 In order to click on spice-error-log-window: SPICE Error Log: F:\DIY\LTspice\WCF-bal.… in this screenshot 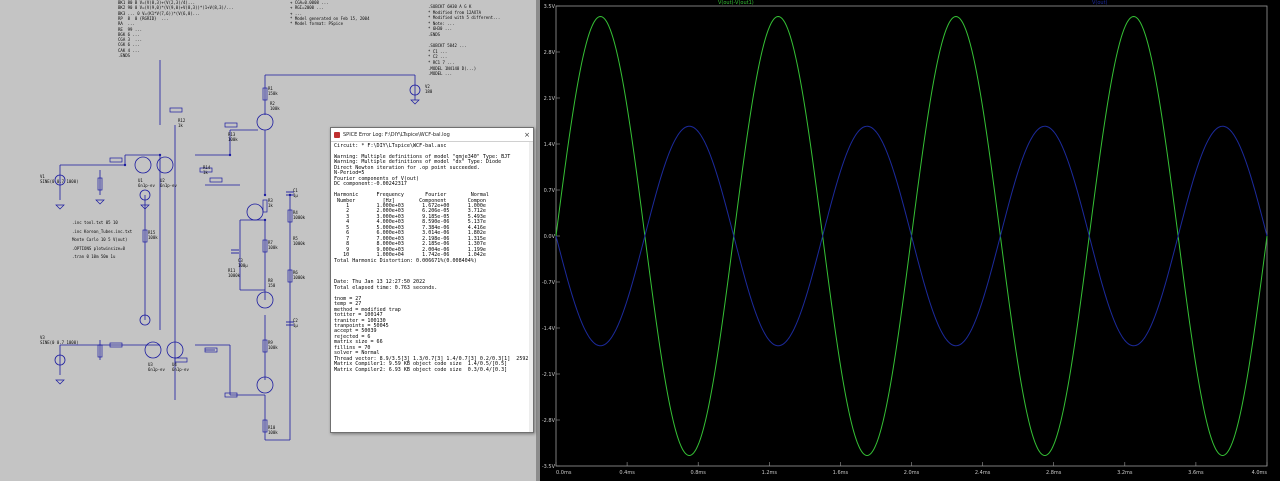, I will do `click(432, 280)`.